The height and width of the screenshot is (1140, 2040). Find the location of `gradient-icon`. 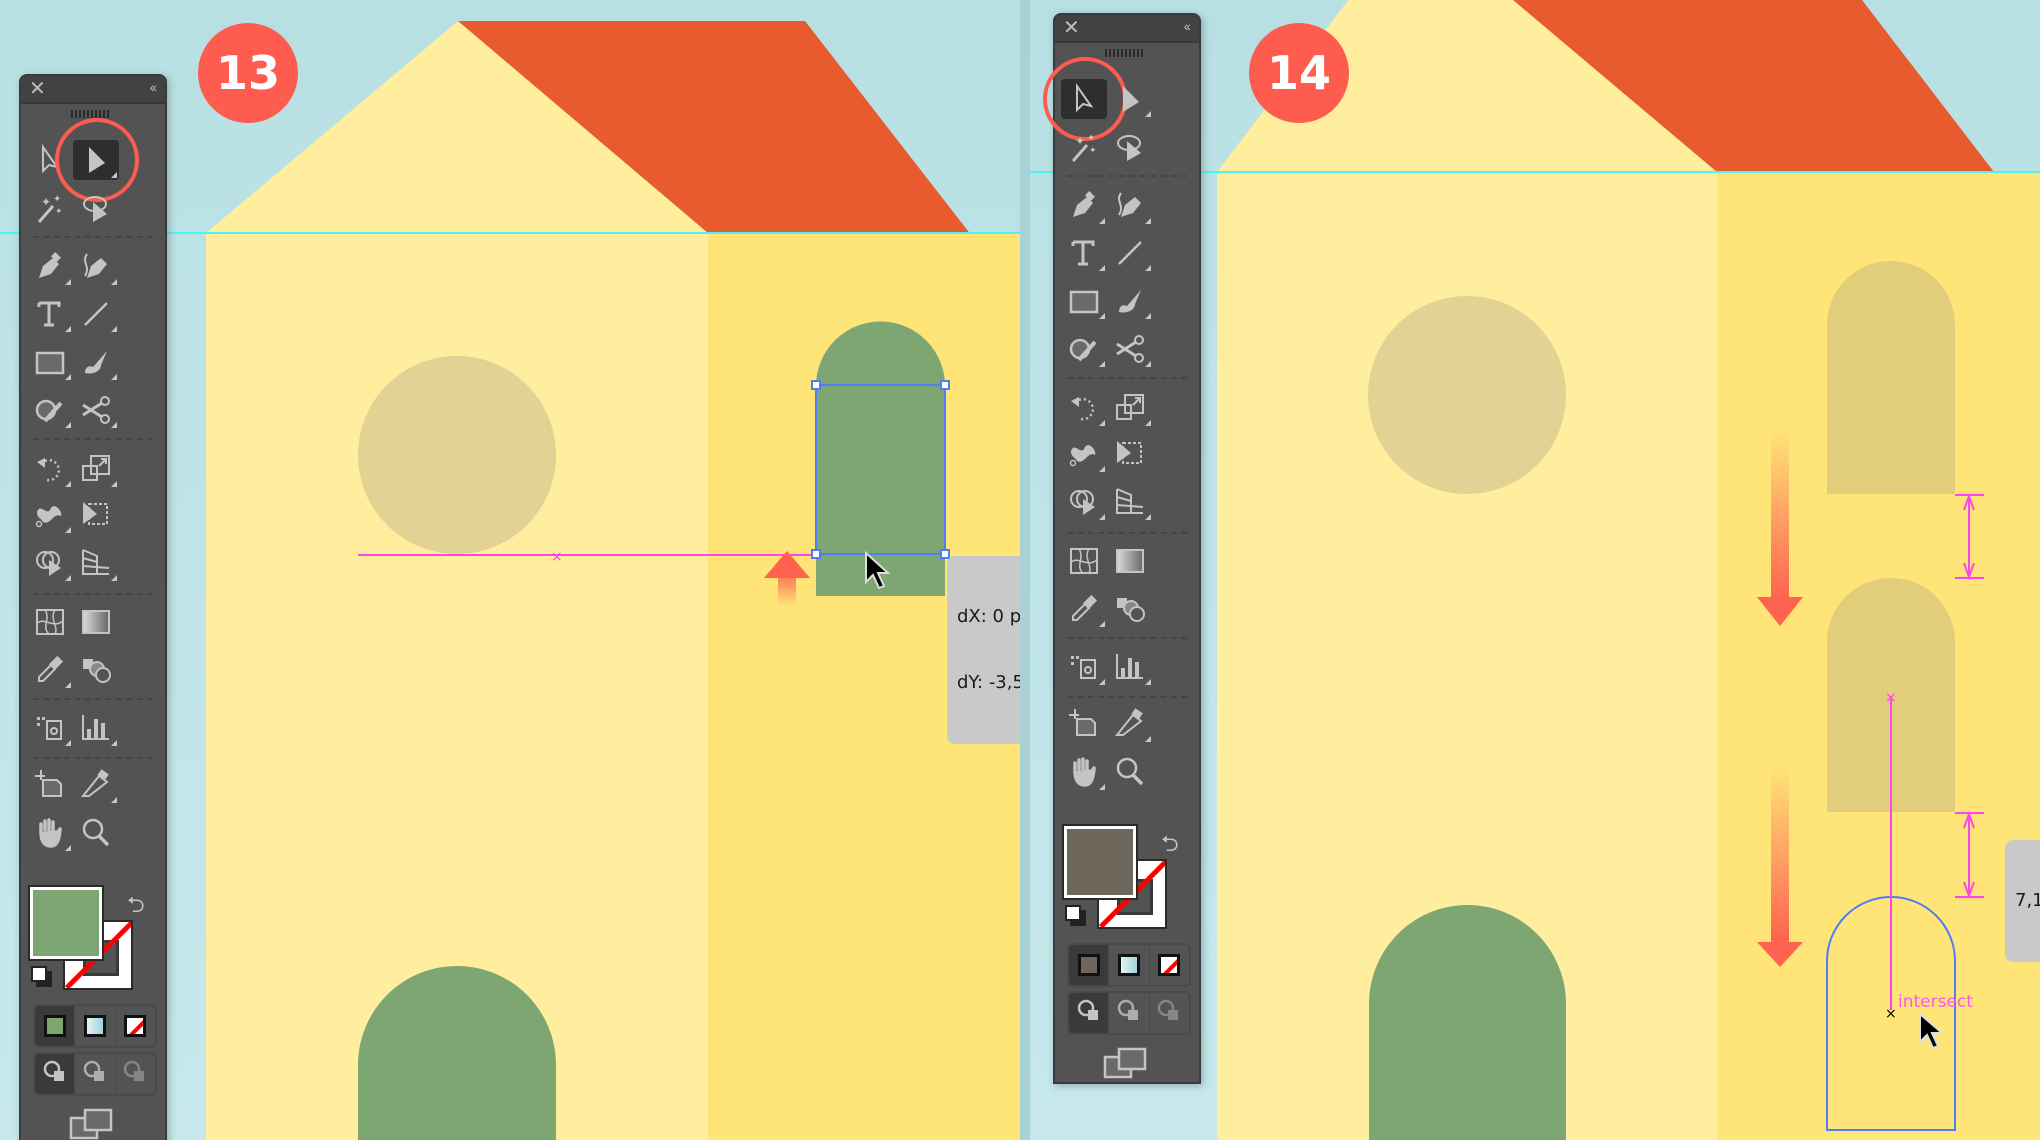

gradient-icon is located at coordinates (96, 622).